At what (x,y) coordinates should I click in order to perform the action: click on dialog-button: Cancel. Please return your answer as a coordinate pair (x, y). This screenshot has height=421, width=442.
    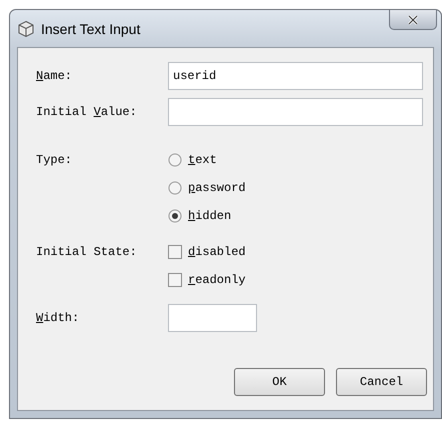
    Looking at the image, I should click on (381, 382).